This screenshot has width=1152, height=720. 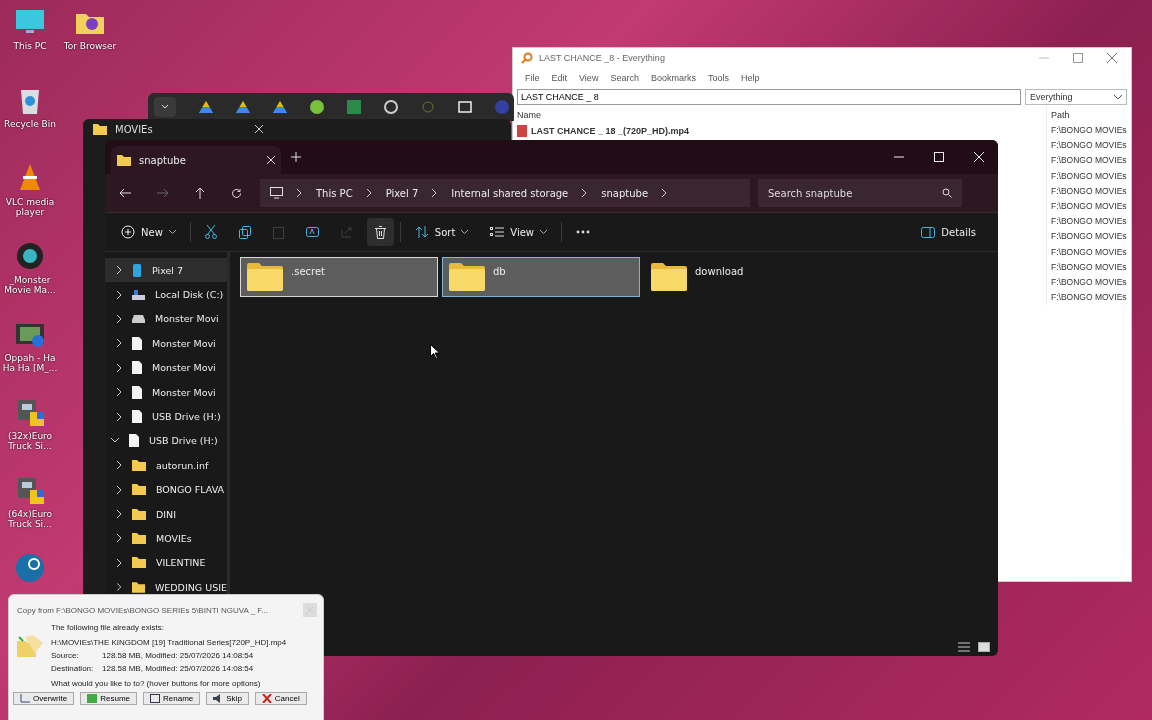 I want to click on sidebar-item: DINI, so click(x=166, y=514).